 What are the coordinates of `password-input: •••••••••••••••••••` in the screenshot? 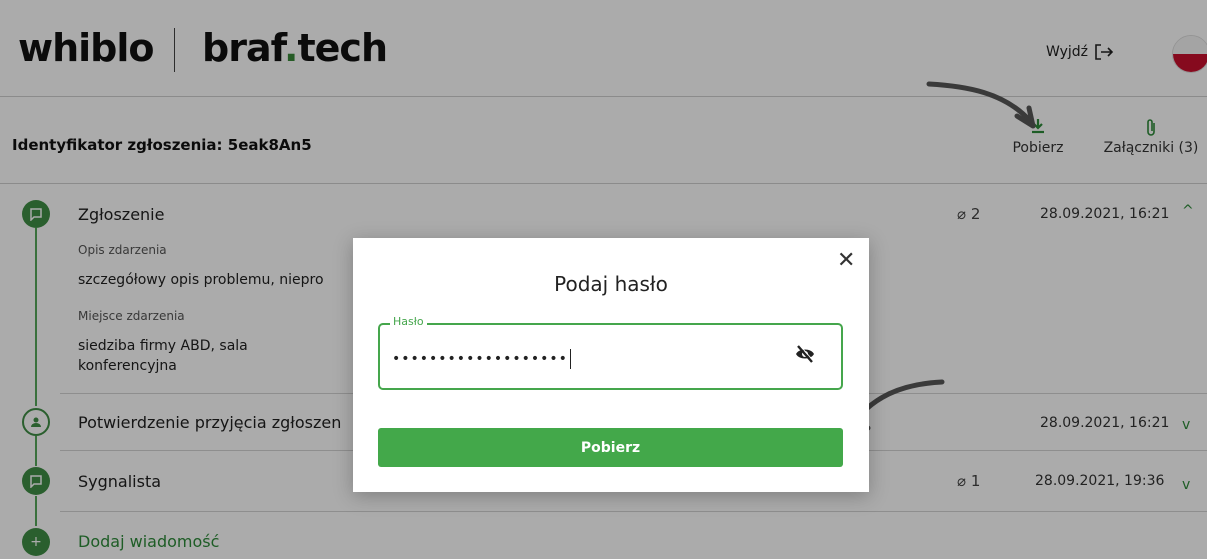 It's located at (481, 359).